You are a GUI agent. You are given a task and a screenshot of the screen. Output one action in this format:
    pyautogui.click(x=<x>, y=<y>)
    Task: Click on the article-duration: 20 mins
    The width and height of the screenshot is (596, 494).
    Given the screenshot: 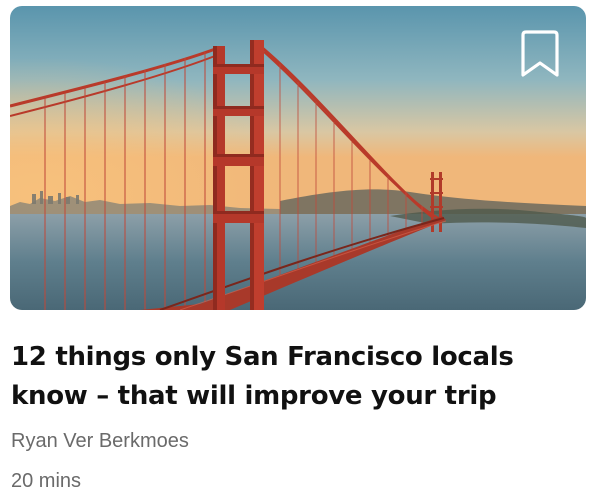 What is the action you would take?
    pyautogui.click(x=46, y=481)
    